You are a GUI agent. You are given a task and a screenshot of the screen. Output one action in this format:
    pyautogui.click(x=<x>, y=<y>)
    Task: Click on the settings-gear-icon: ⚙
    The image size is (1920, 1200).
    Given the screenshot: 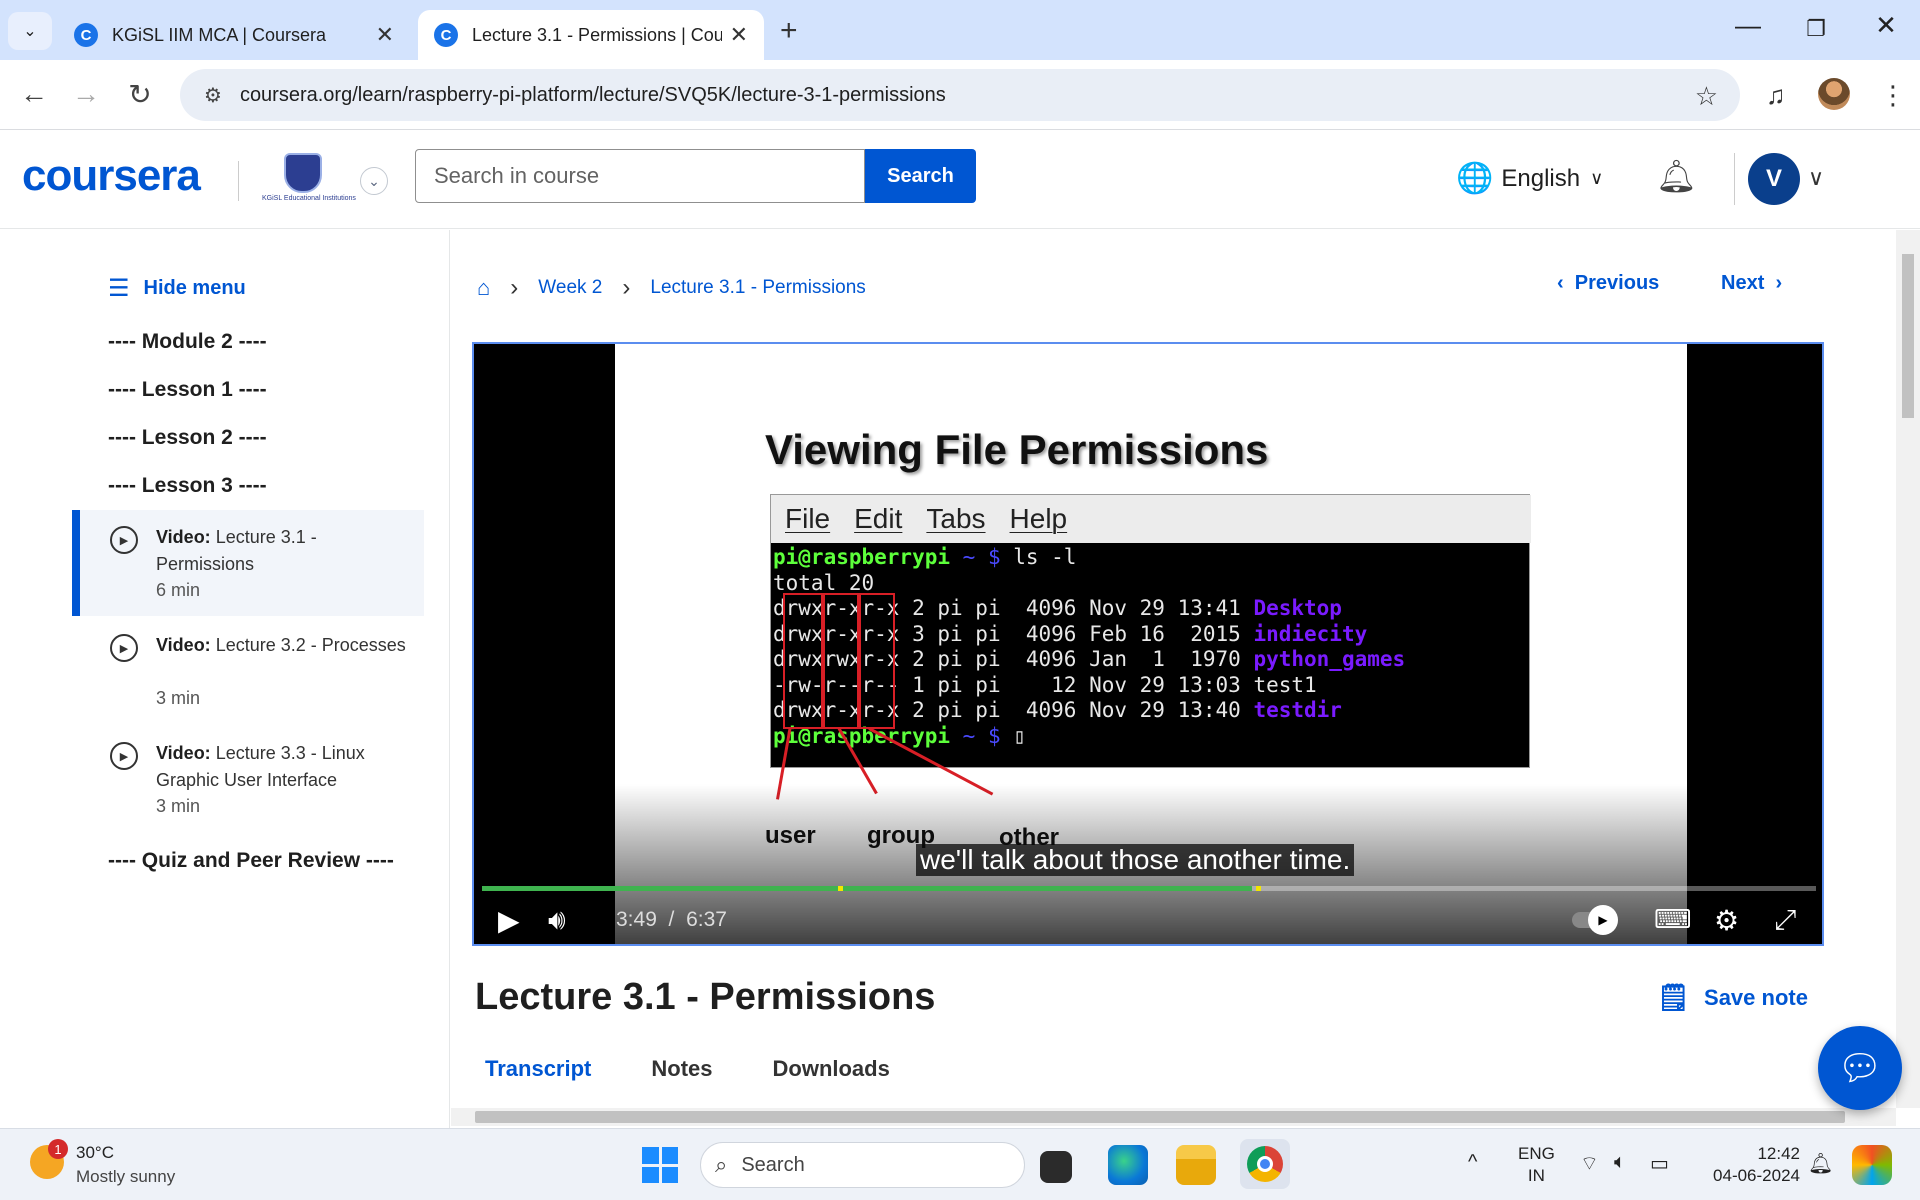 What is the action you would take?
    pyautogui.click(x=1726, y=920)
    